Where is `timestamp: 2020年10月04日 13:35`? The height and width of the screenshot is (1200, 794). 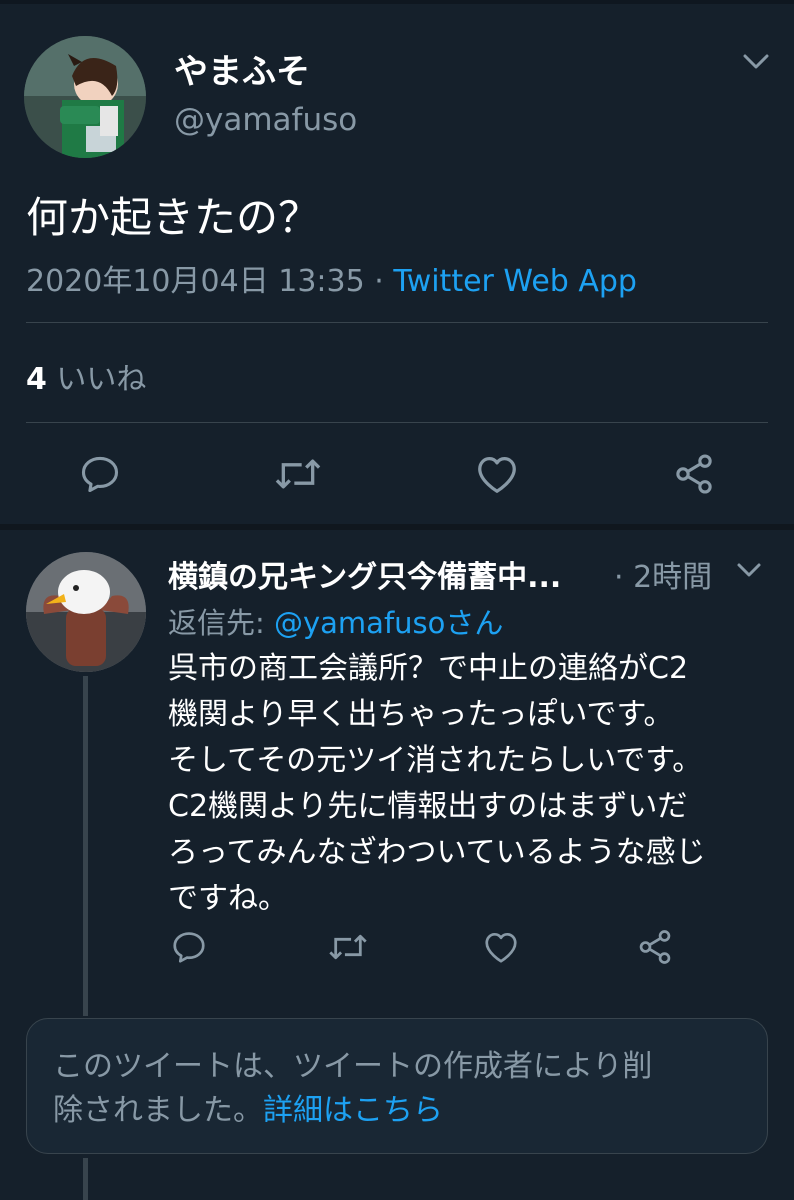
timestamp: 2020年10月04日 13:35 is located at coordinates (195, 281).